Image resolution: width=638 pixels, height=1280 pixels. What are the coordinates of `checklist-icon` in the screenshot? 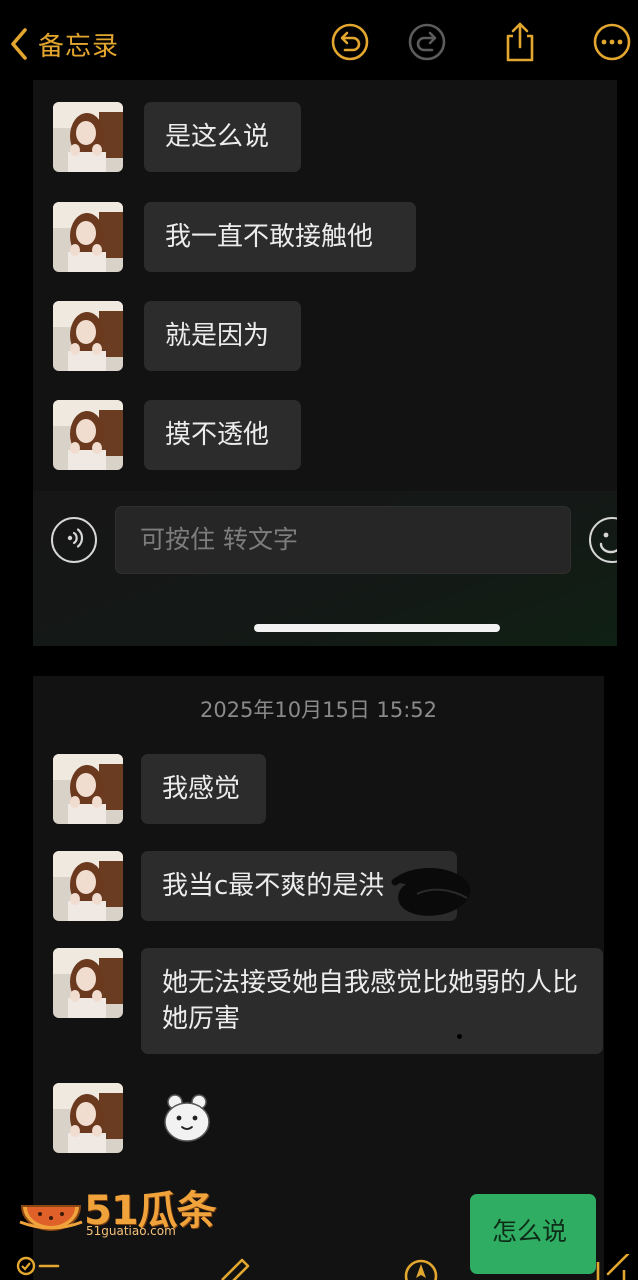 It's located at (39, 1268).